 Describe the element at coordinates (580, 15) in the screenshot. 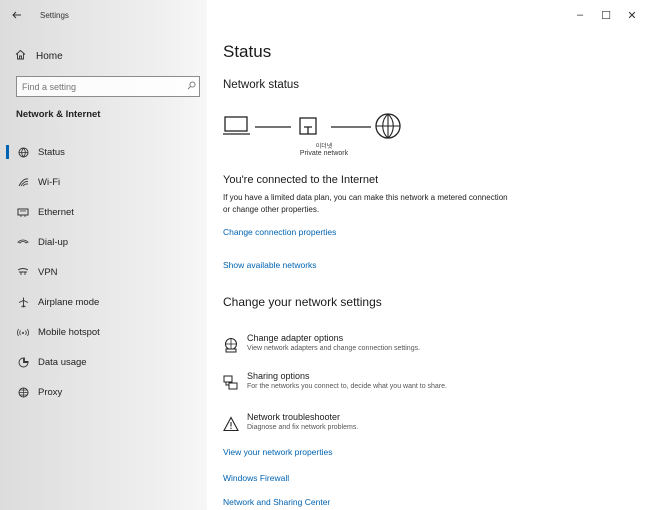

I see `minimize-button: –` at that location.